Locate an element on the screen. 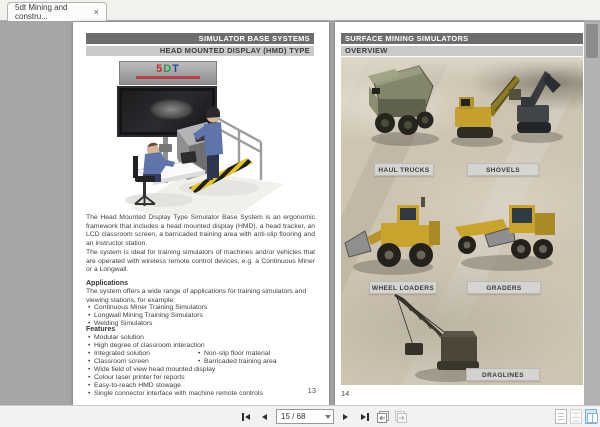 Image resolution: width=600 pixels, height=427 pixels. shovels-image is located at coordinates (507, 109).